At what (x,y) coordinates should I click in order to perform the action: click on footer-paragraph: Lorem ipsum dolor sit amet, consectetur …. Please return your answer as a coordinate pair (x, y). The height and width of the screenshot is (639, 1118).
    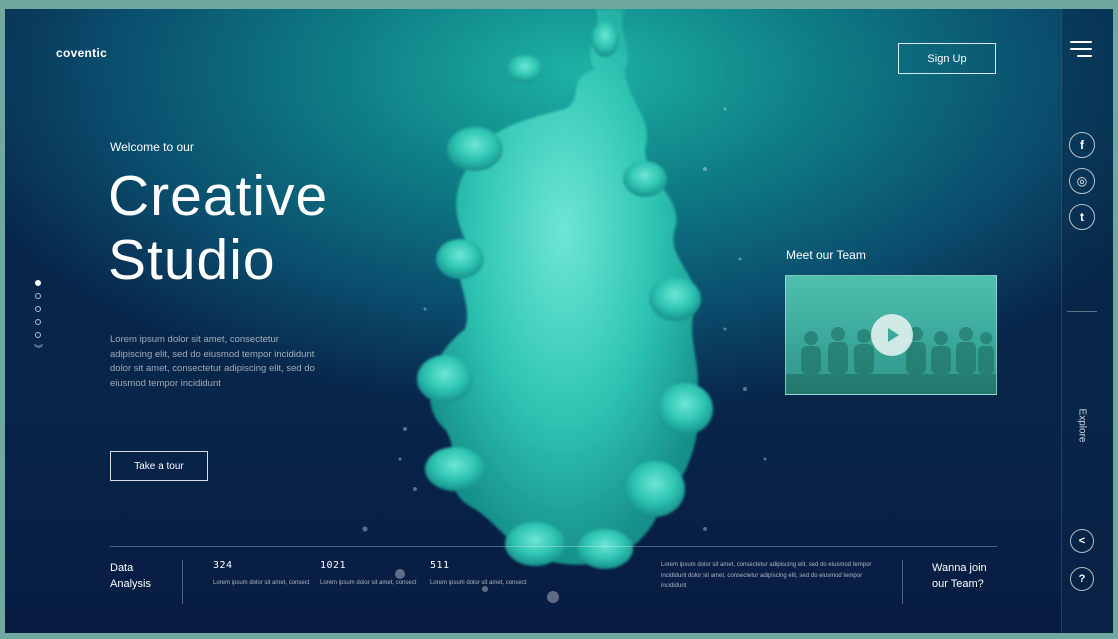
    Looking at the image, I should click on (766, 575).